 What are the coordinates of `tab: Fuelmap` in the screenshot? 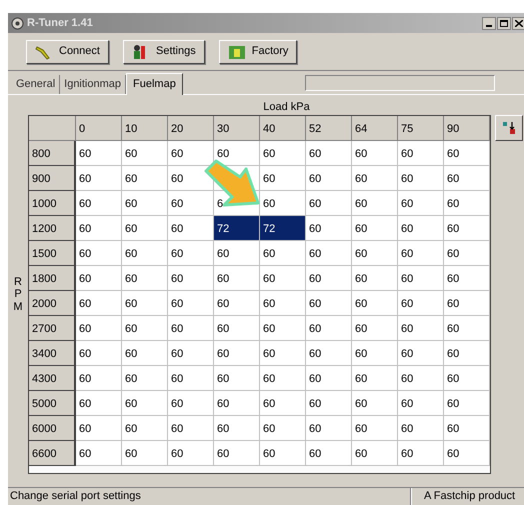 It's located at (154, 84).